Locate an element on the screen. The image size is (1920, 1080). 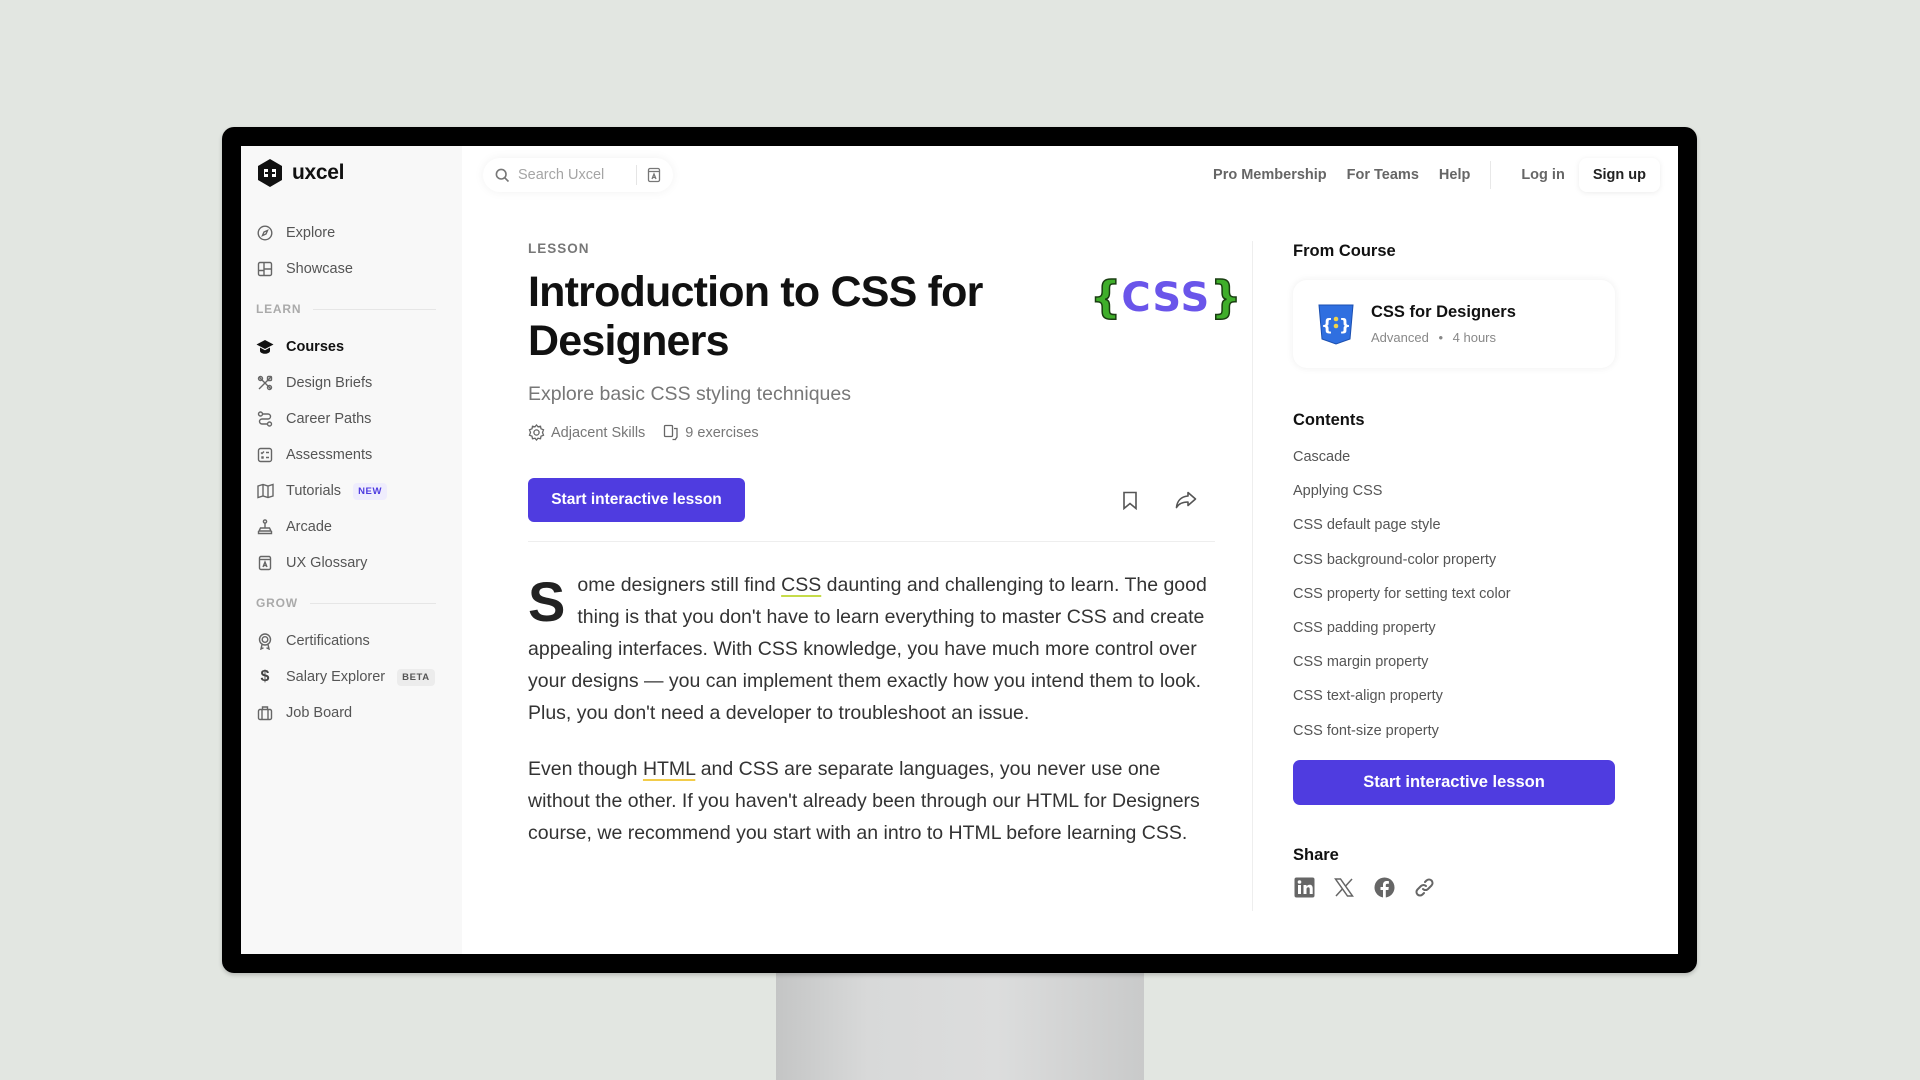
brand-logo: uxcel is located at coordinates (300, 173).